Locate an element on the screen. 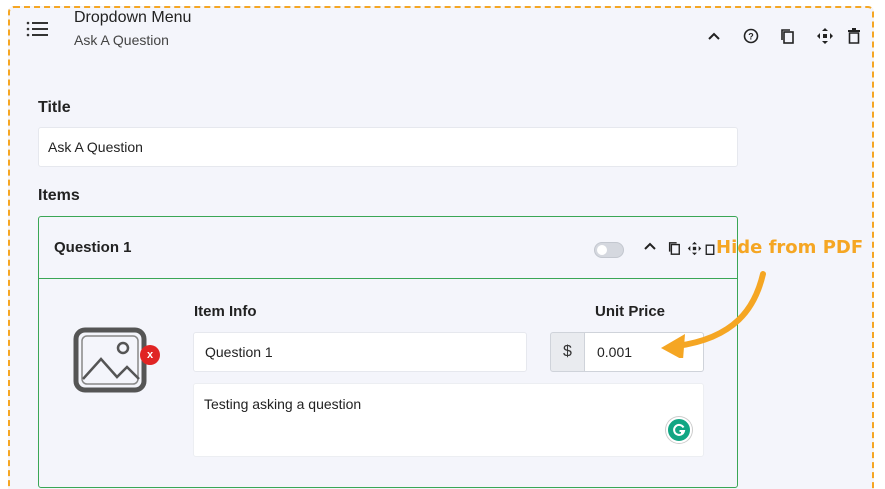 Image resolution: width=885 pixels, height=489 pixels. annotation-arrow-icon is located at coordinates (713, 314).